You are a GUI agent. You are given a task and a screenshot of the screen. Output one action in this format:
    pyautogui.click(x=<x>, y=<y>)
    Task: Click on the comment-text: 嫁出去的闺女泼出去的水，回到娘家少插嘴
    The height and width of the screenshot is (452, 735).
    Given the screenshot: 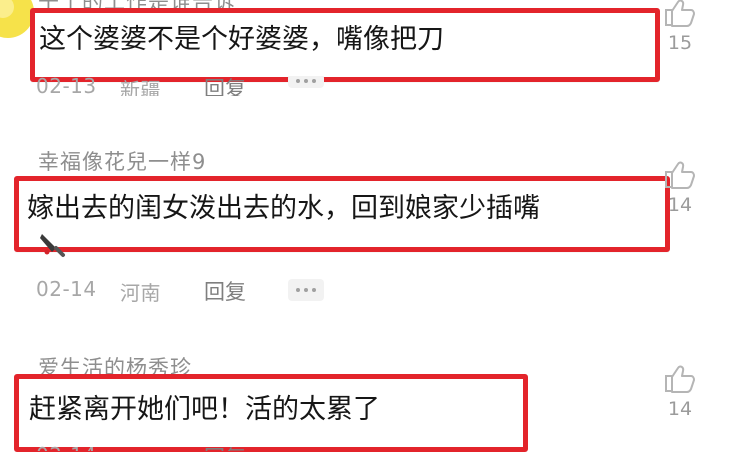 What is the action you would take?
    pyautogui.click(x=342, y=203)
    